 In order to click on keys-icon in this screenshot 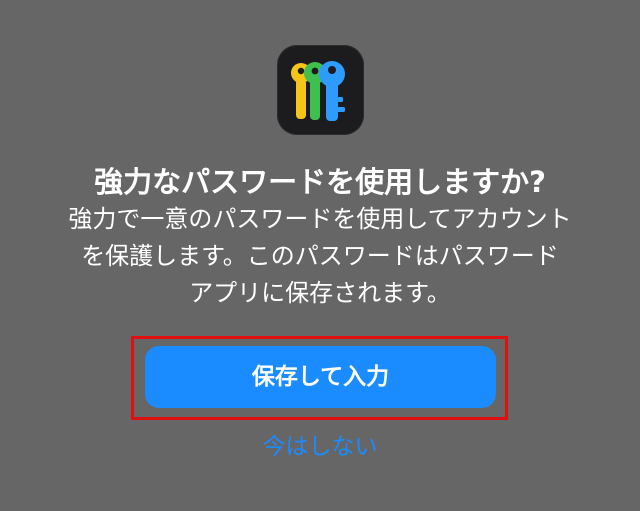, I will do `click(318, 91)`.